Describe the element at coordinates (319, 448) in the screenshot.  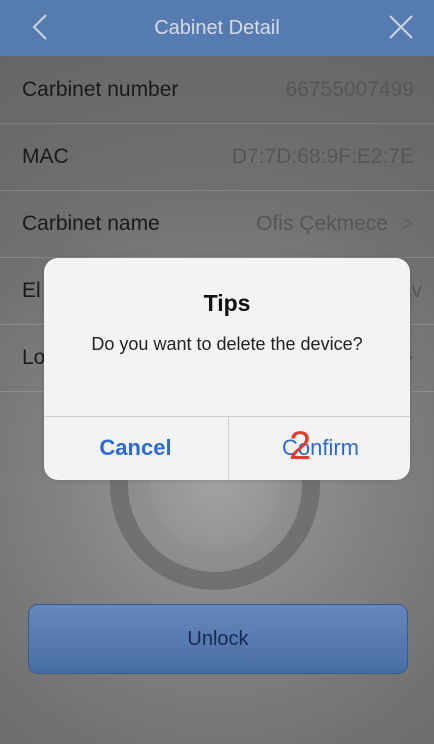
I see `confirm-button: Confirm` at that location.